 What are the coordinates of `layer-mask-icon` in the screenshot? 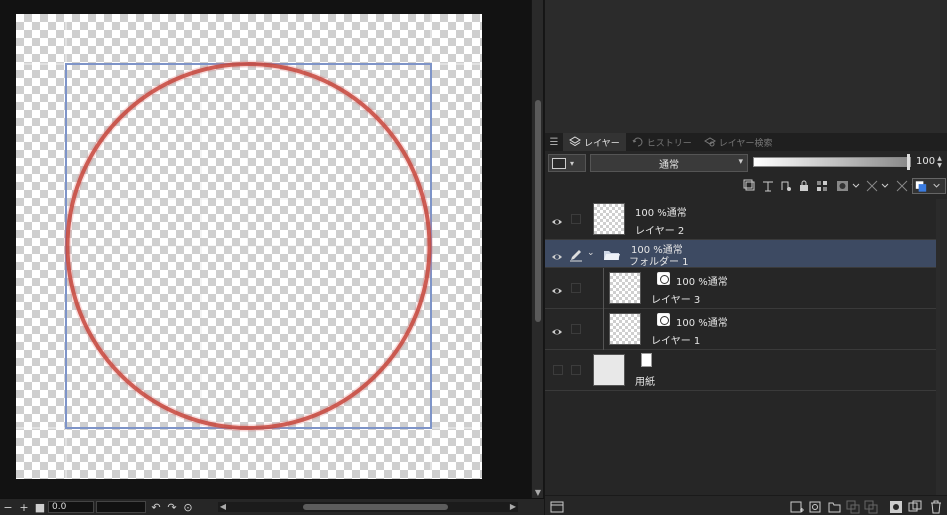 It's located at (895, 506).